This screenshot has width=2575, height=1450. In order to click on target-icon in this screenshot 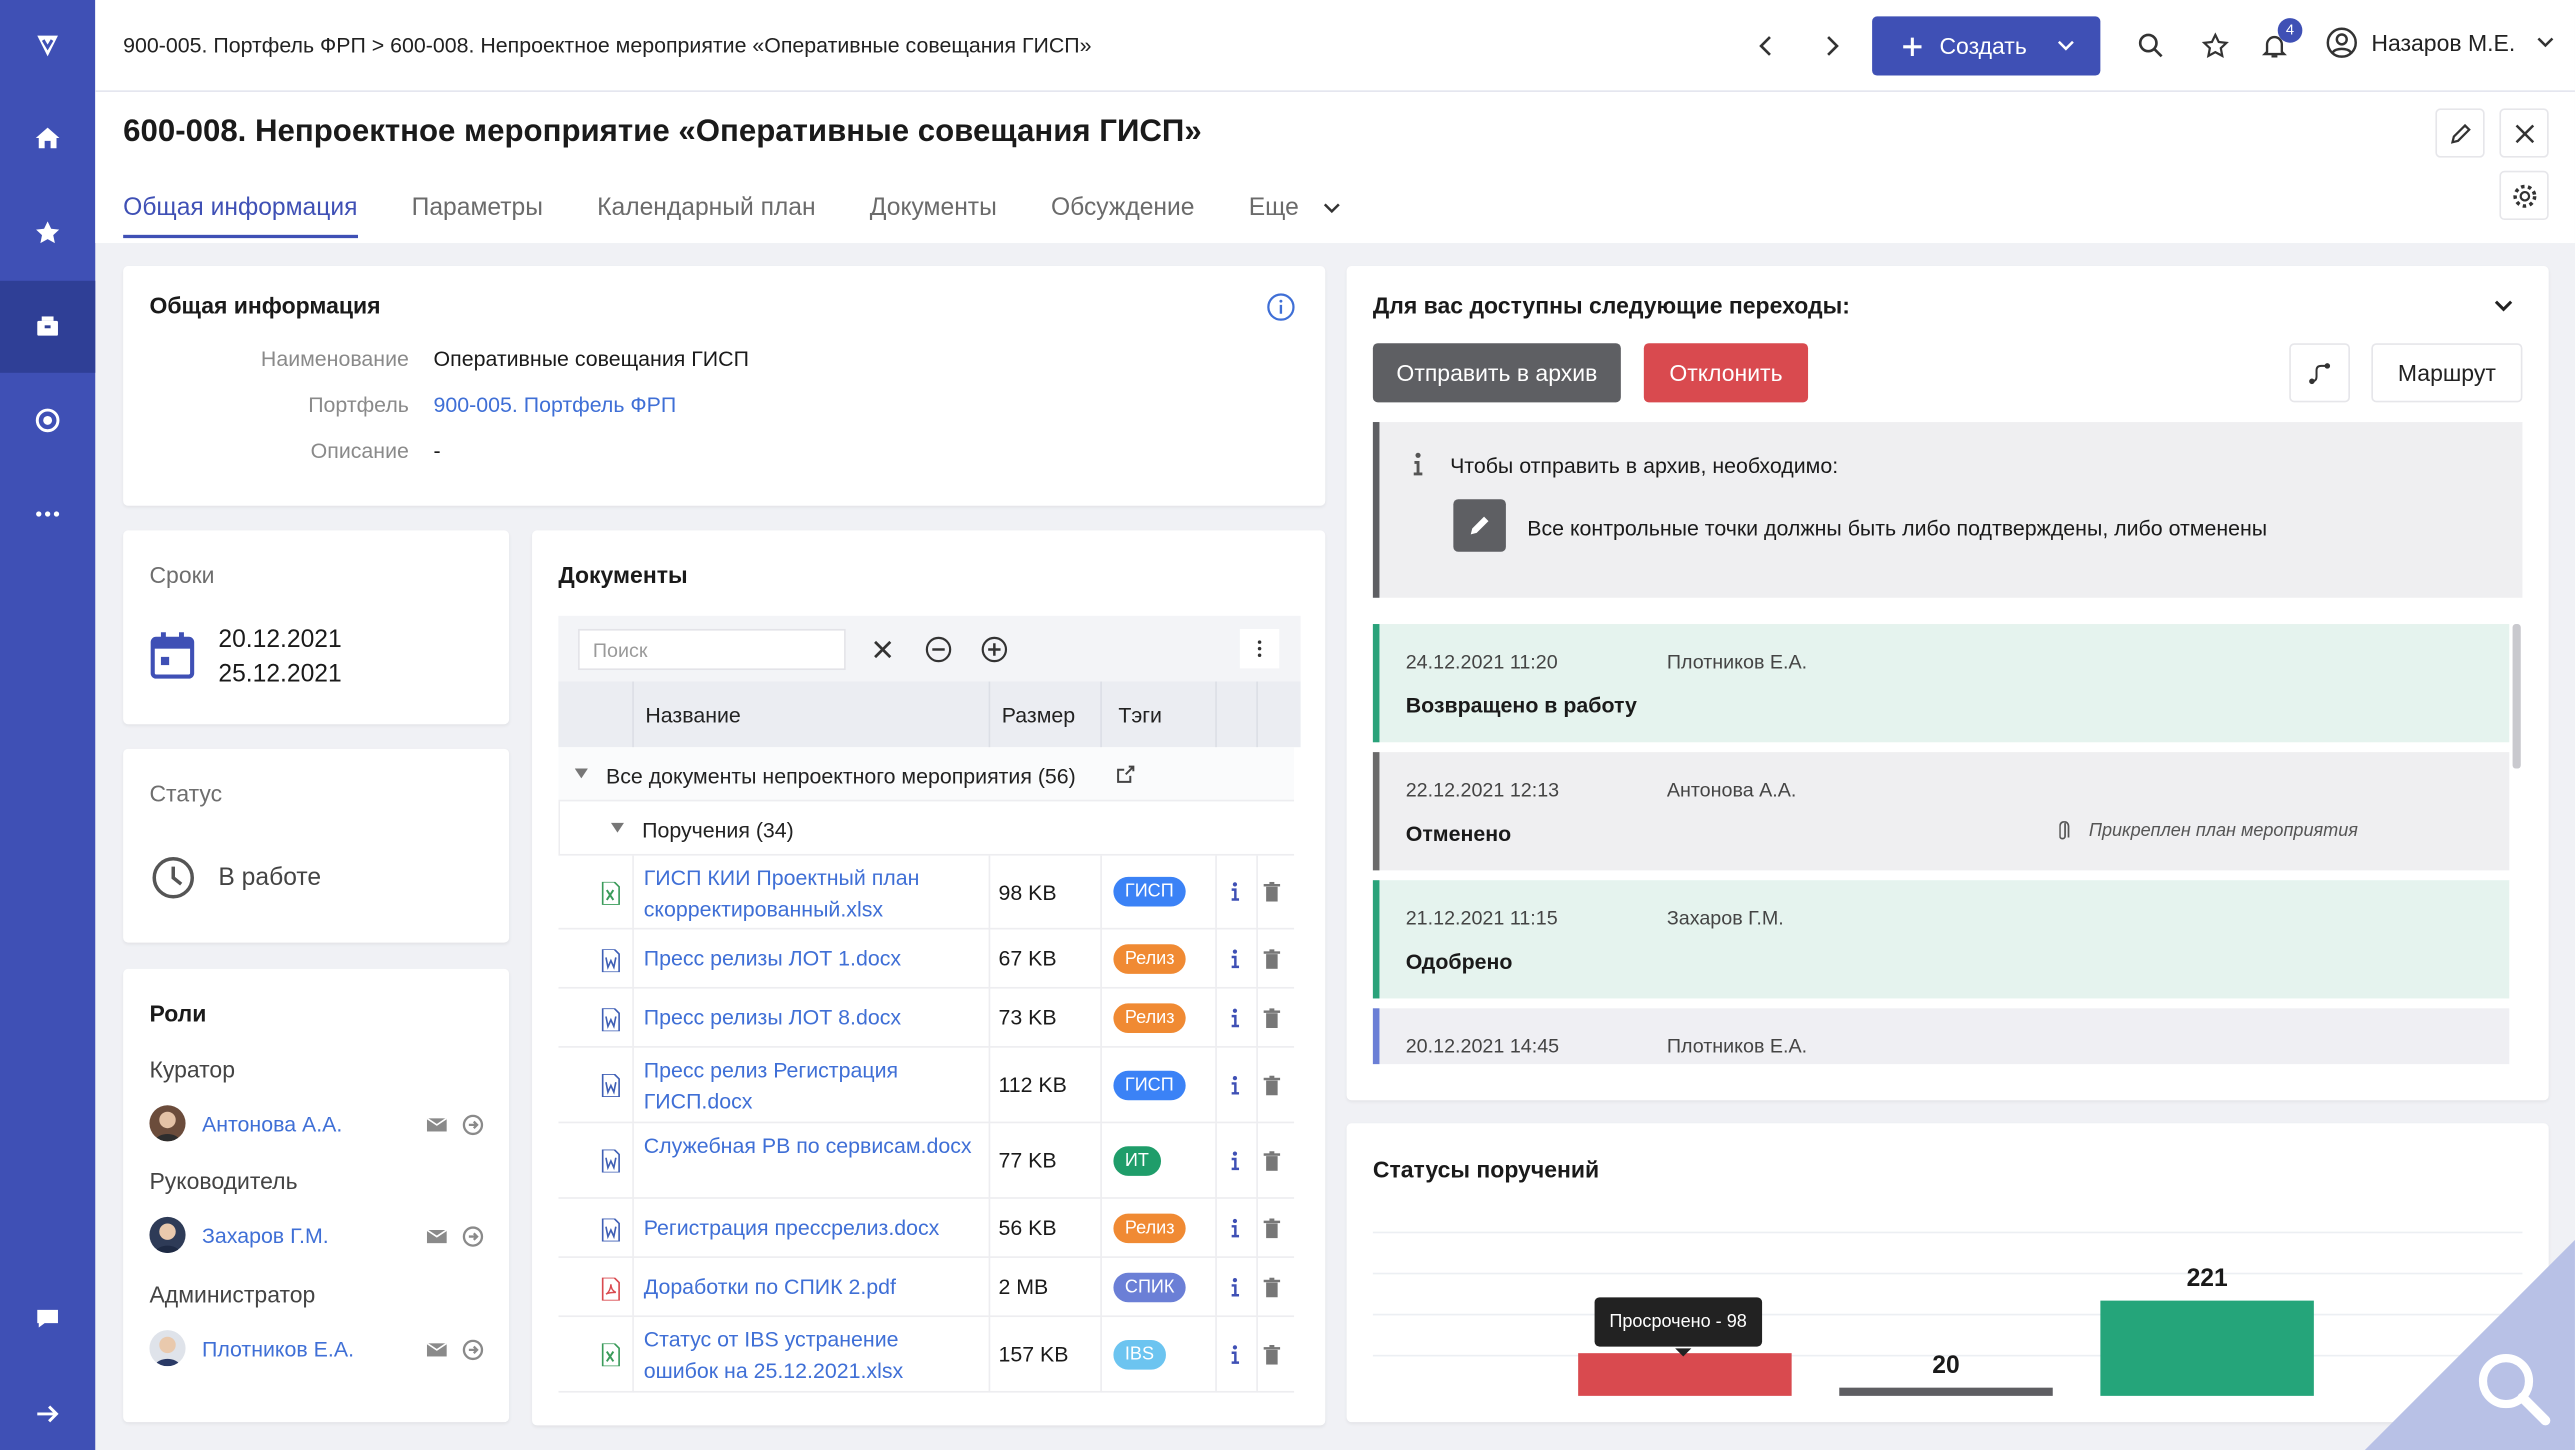, I will do `click(47, 420)`.